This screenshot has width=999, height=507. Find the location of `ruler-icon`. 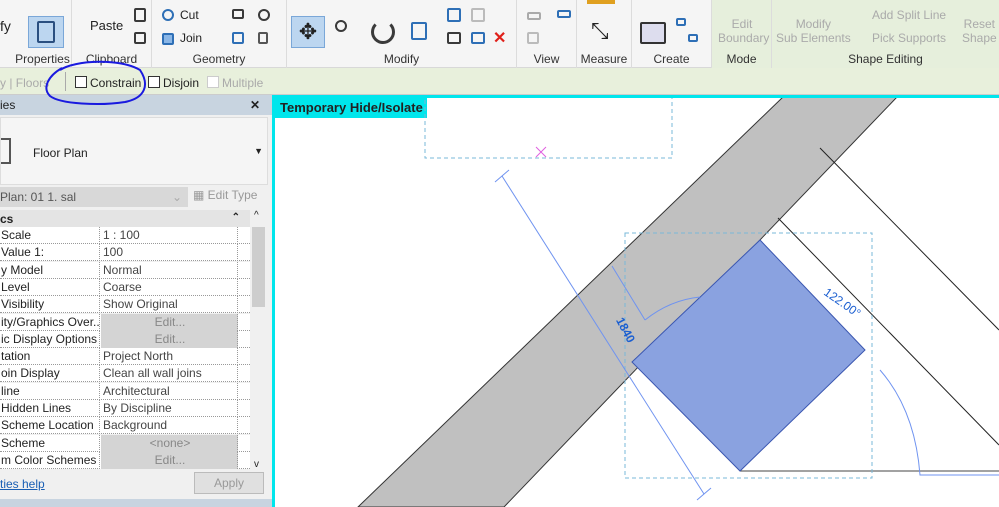

ruler-icon is located at coordinates (601, 2).